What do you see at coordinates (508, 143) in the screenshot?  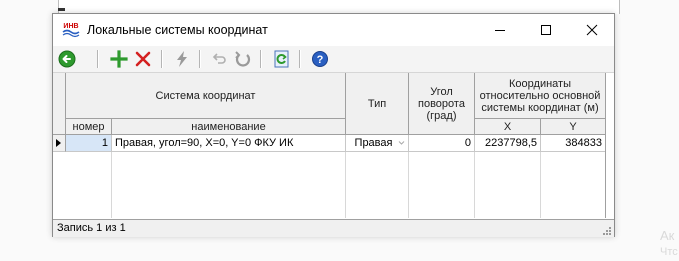 I see `cell-x: 2237798,5` at bounding box center [508, 143].